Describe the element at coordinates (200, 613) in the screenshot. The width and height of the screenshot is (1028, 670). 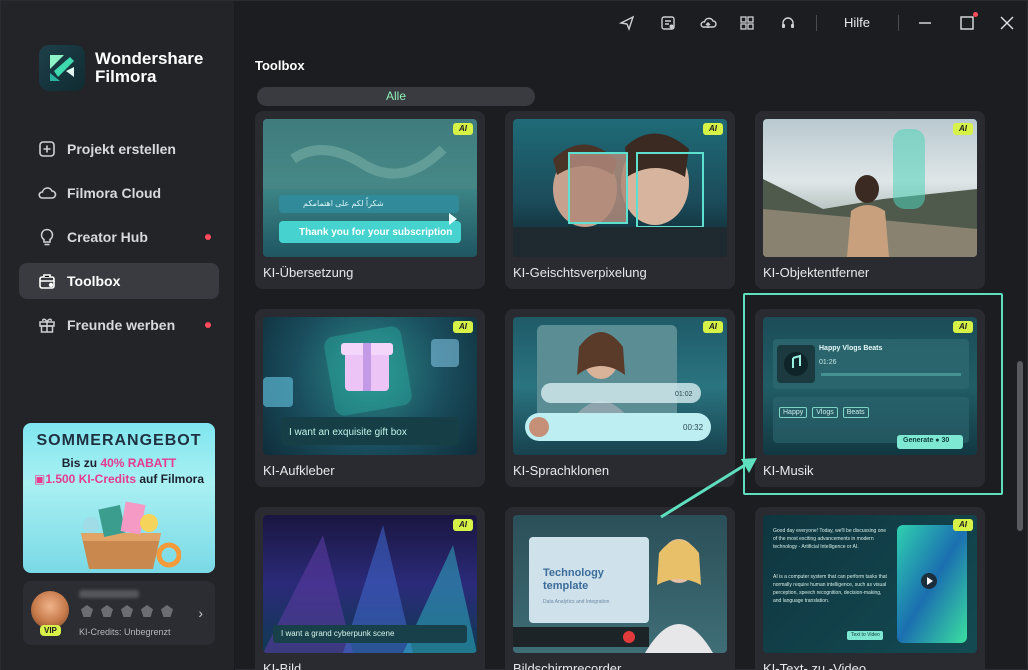
I see `chevron-right-icon: ›` at that location.